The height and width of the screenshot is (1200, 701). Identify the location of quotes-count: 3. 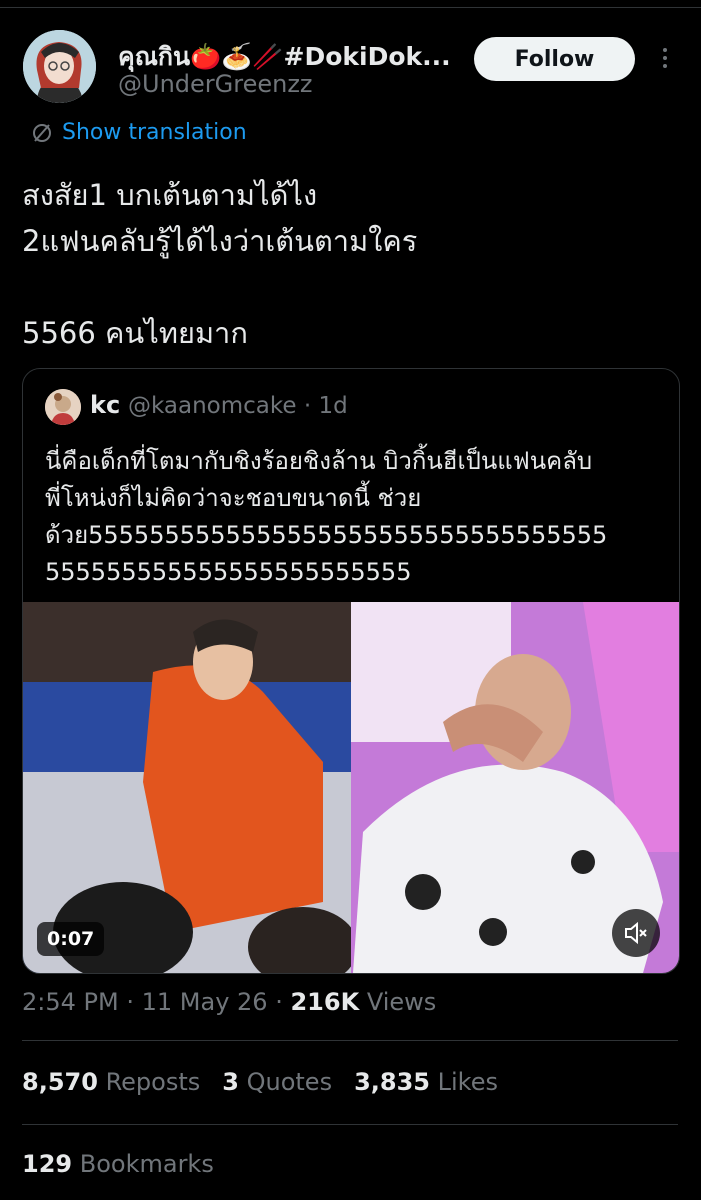
(230, 1082).